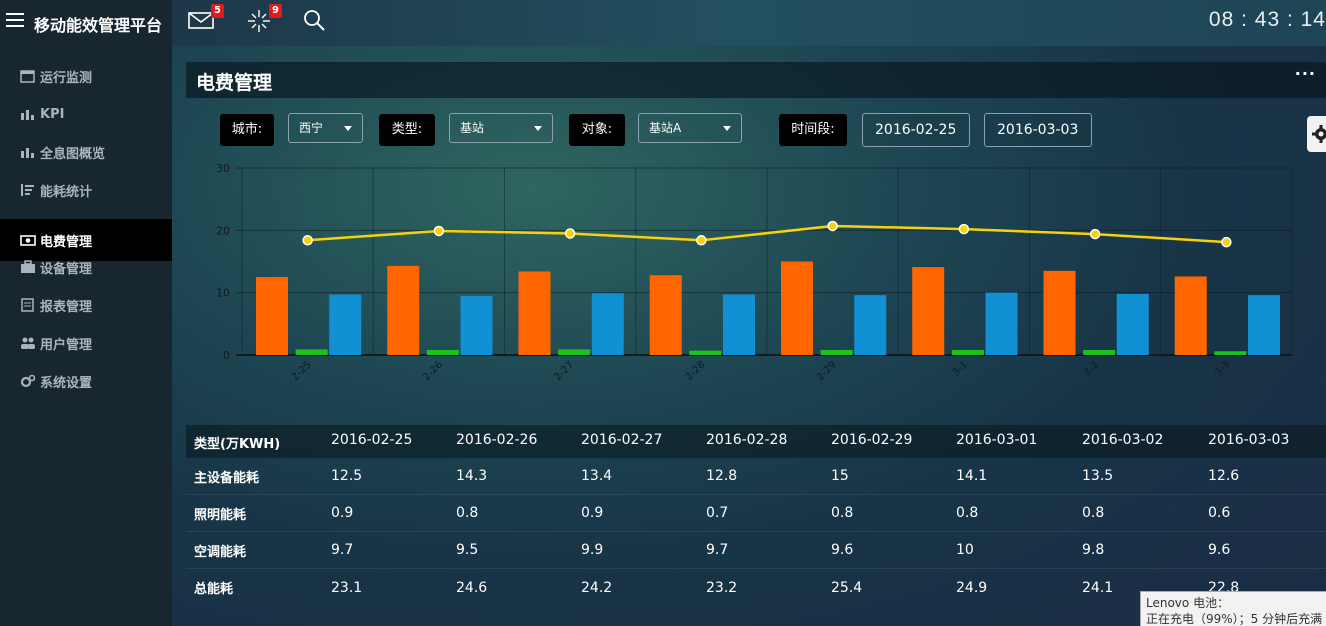  Describe the element at coordinates (66, 383) in the screenshot. I see `sidebar-item-label: 系统设置` at that location.